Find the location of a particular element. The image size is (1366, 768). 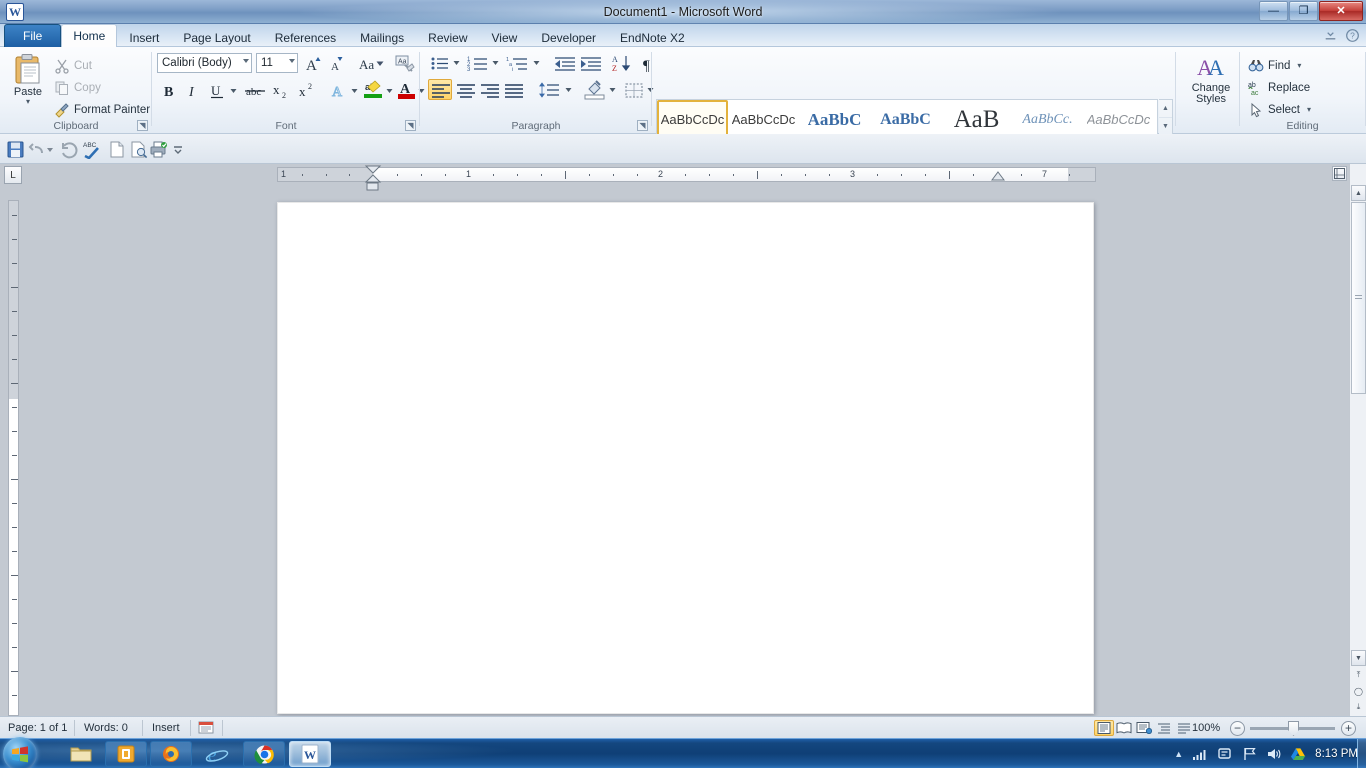

shading-dropdown is located at coordinates (611, 89).